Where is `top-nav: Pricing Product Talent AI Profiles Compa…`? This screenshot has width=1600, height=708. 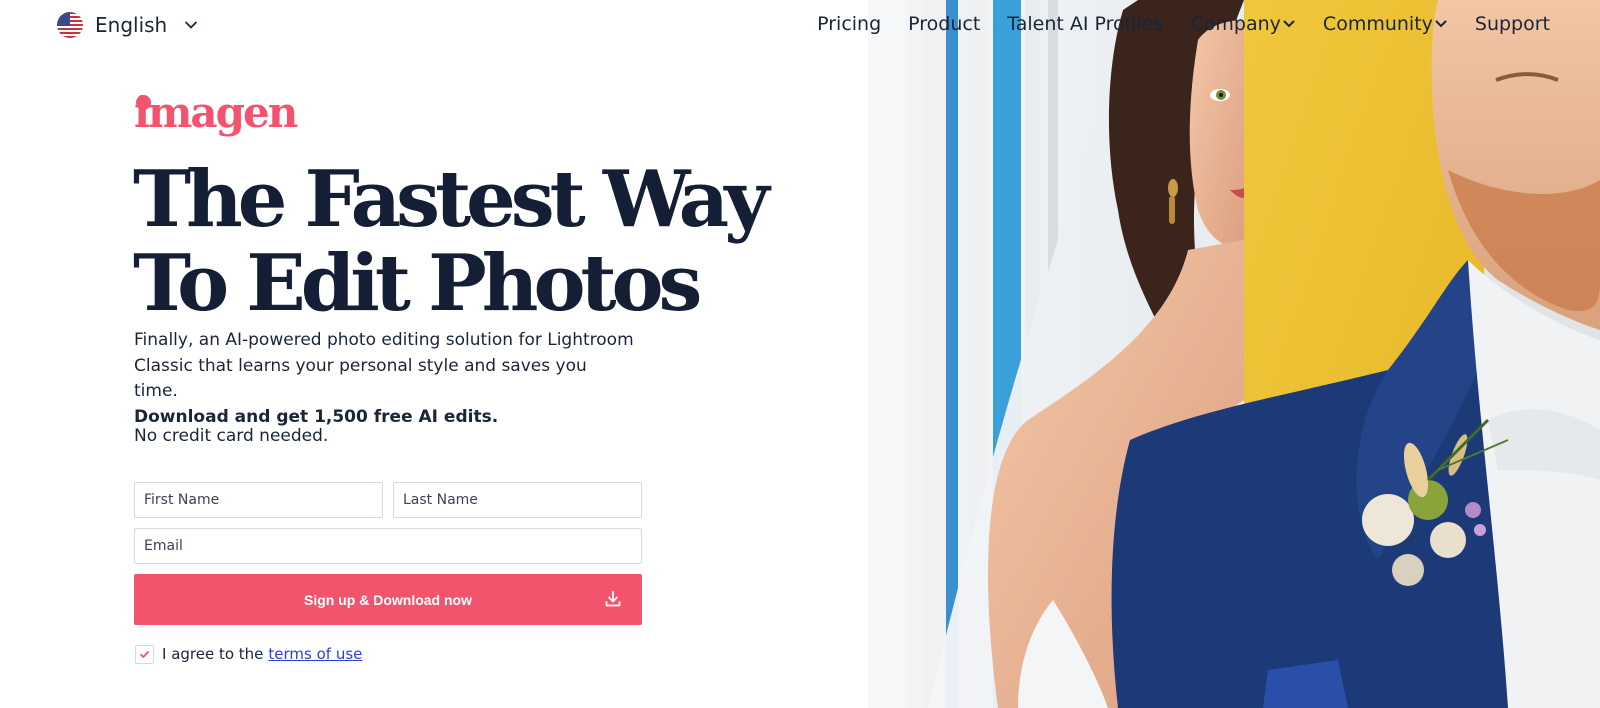 top-nav: Pricing Product Talent AI Profiles Compa… is located at coordinates (1183, 24).